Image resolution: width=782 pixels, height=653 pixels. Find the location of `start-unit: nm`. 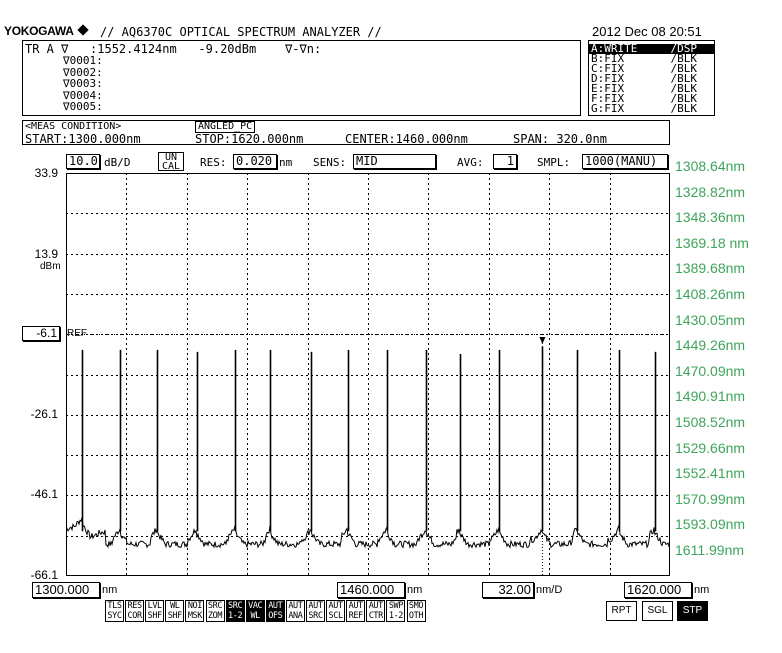

start-unit: nm is located at coordinates (110, 590).